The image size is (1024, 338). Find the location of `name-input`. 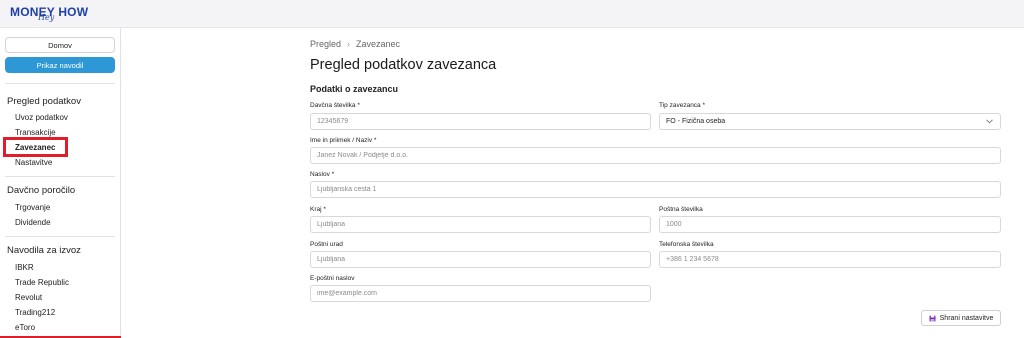

name-input is located at coordinates (655, 155).